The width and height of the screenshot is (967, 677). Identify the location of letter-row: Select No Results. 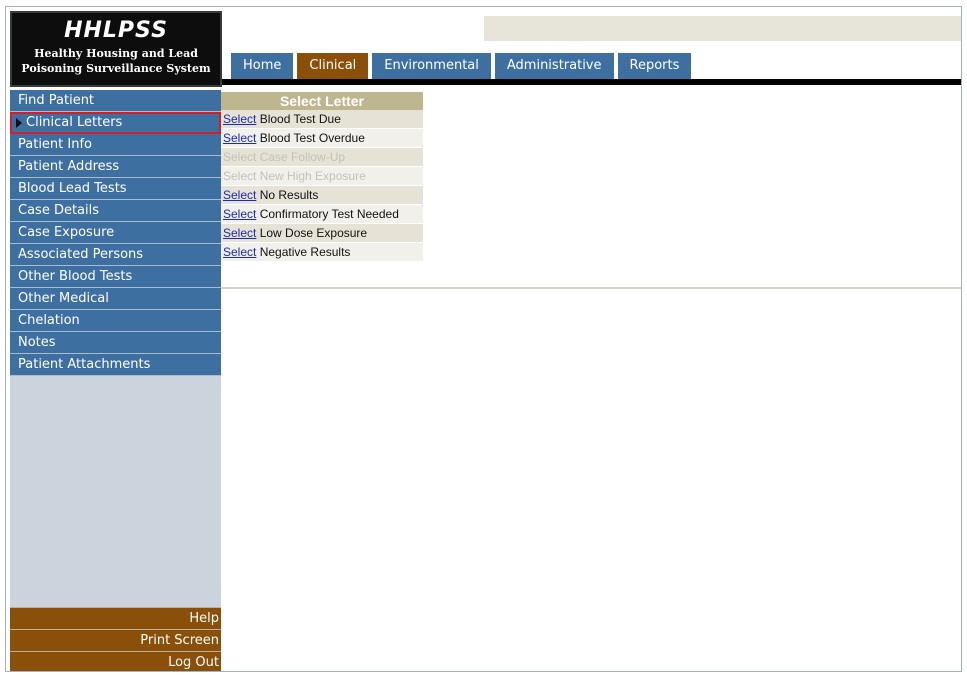
(322, 195).